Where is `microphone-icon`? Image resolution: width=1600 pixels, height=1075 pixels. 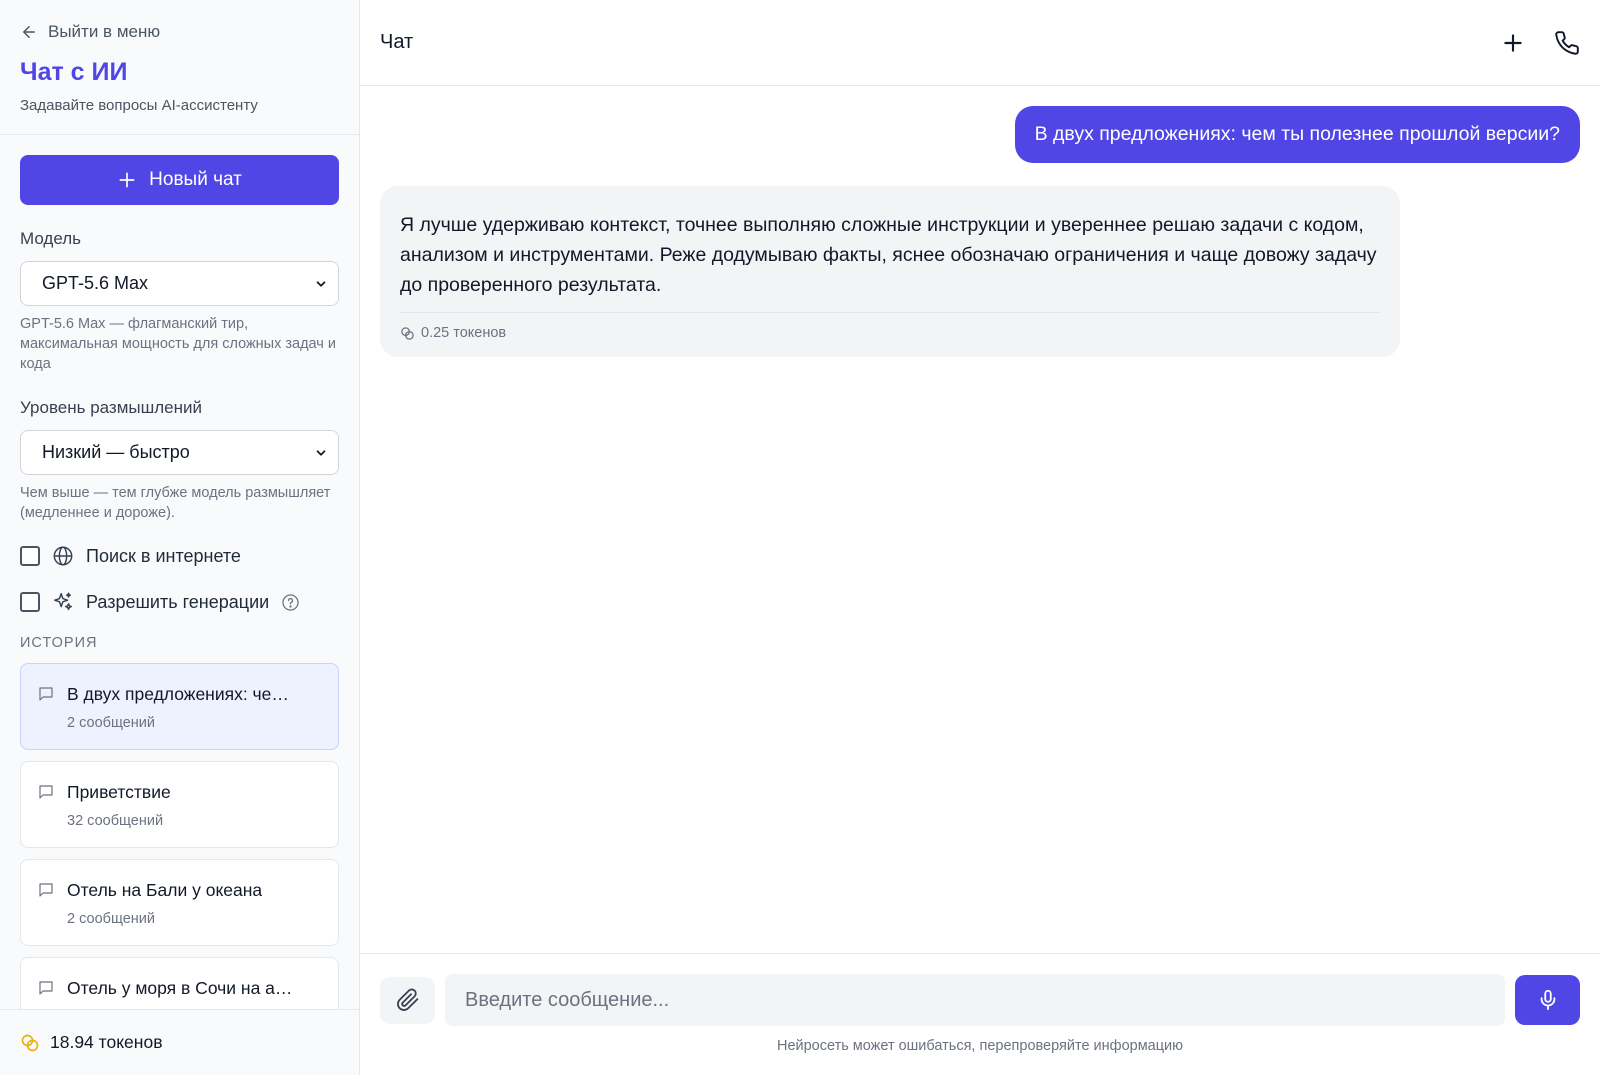 microphone-icon is located at coordinates (1547, 1000).